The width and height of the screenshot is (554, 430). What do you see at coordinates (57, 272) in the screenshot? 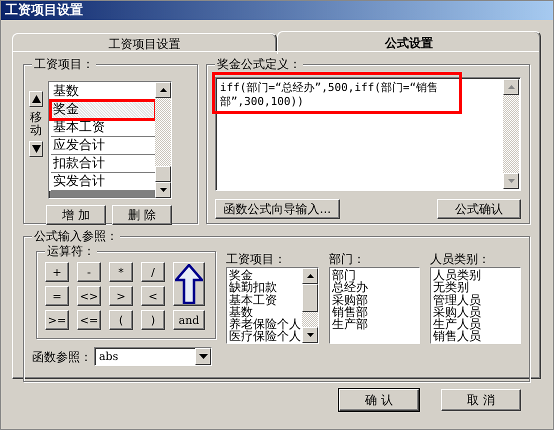
I see `operator-button: +` at bounding box center [57, 272].